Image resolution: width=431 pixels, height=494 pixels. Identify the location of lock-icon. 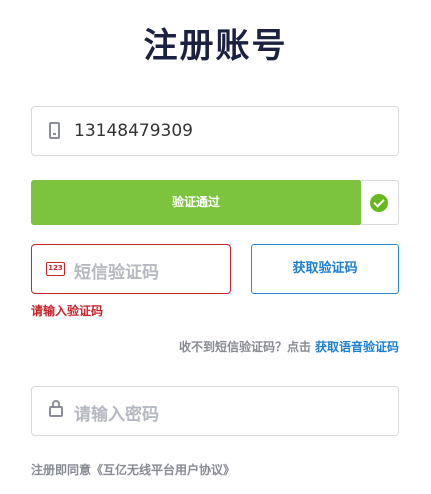
(56, 408).